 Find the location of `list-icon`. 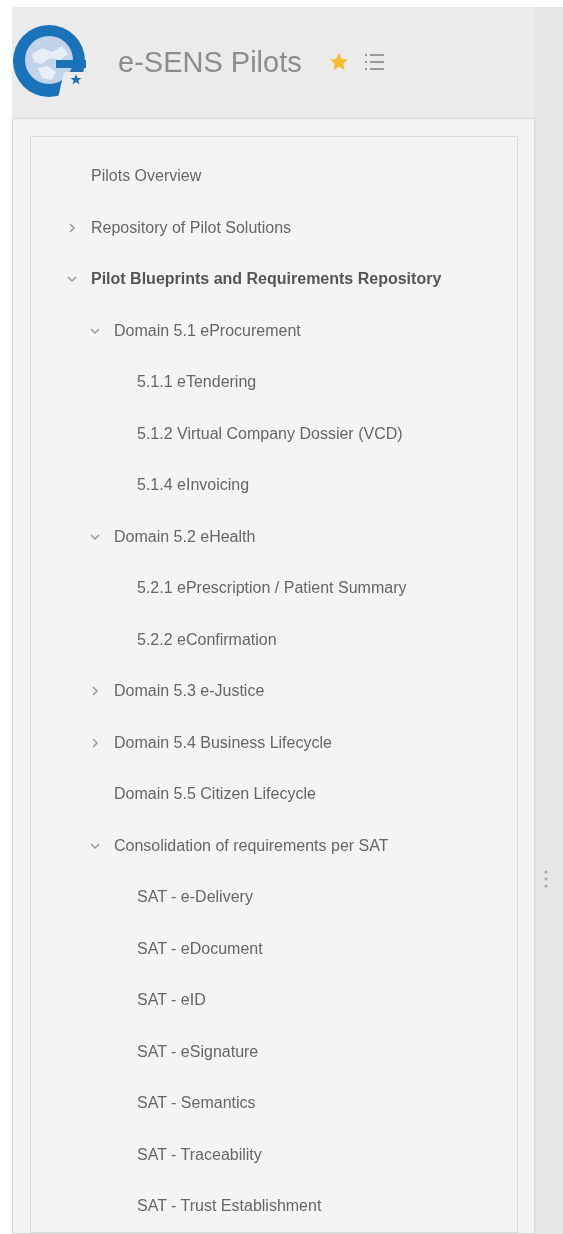

list-icon is located at coordinates (374, 62).